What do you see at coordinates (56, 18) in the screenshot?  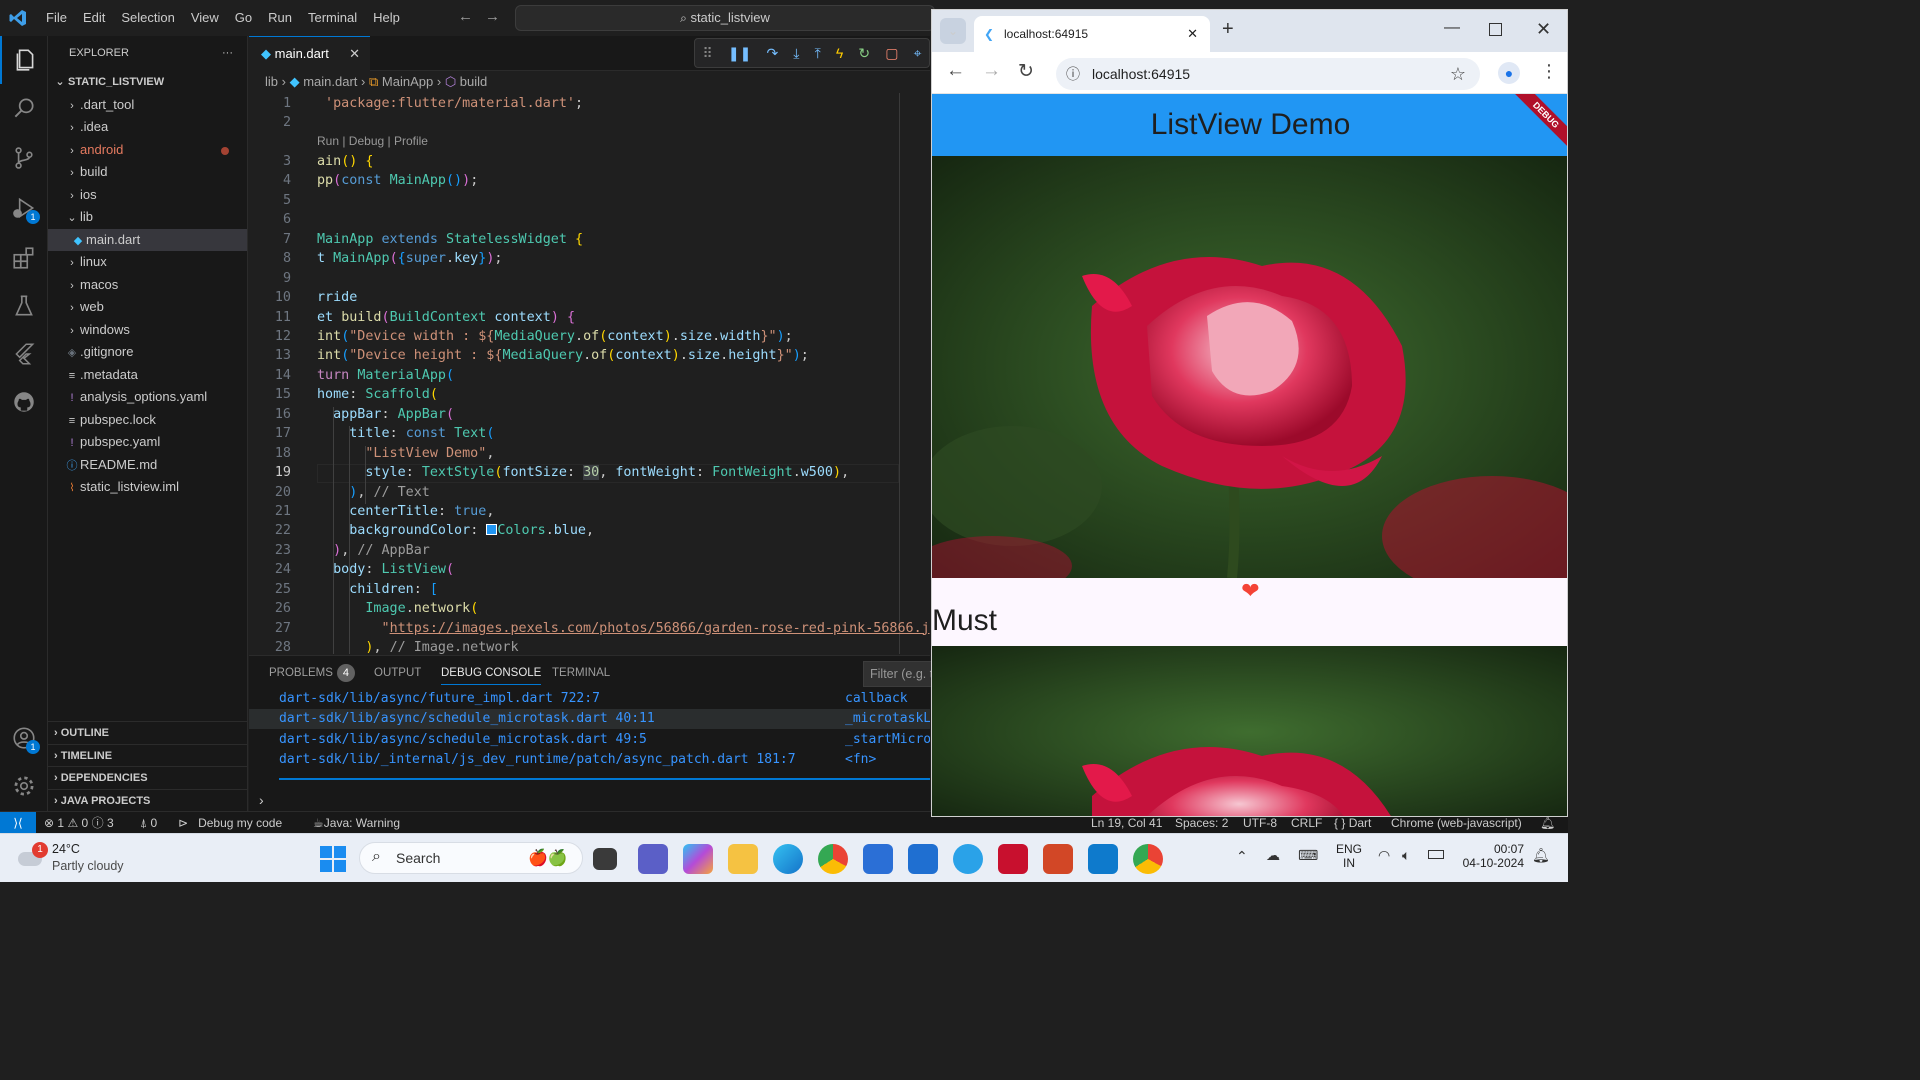 I see `menu-file: File` at bounding box center [56, 18].